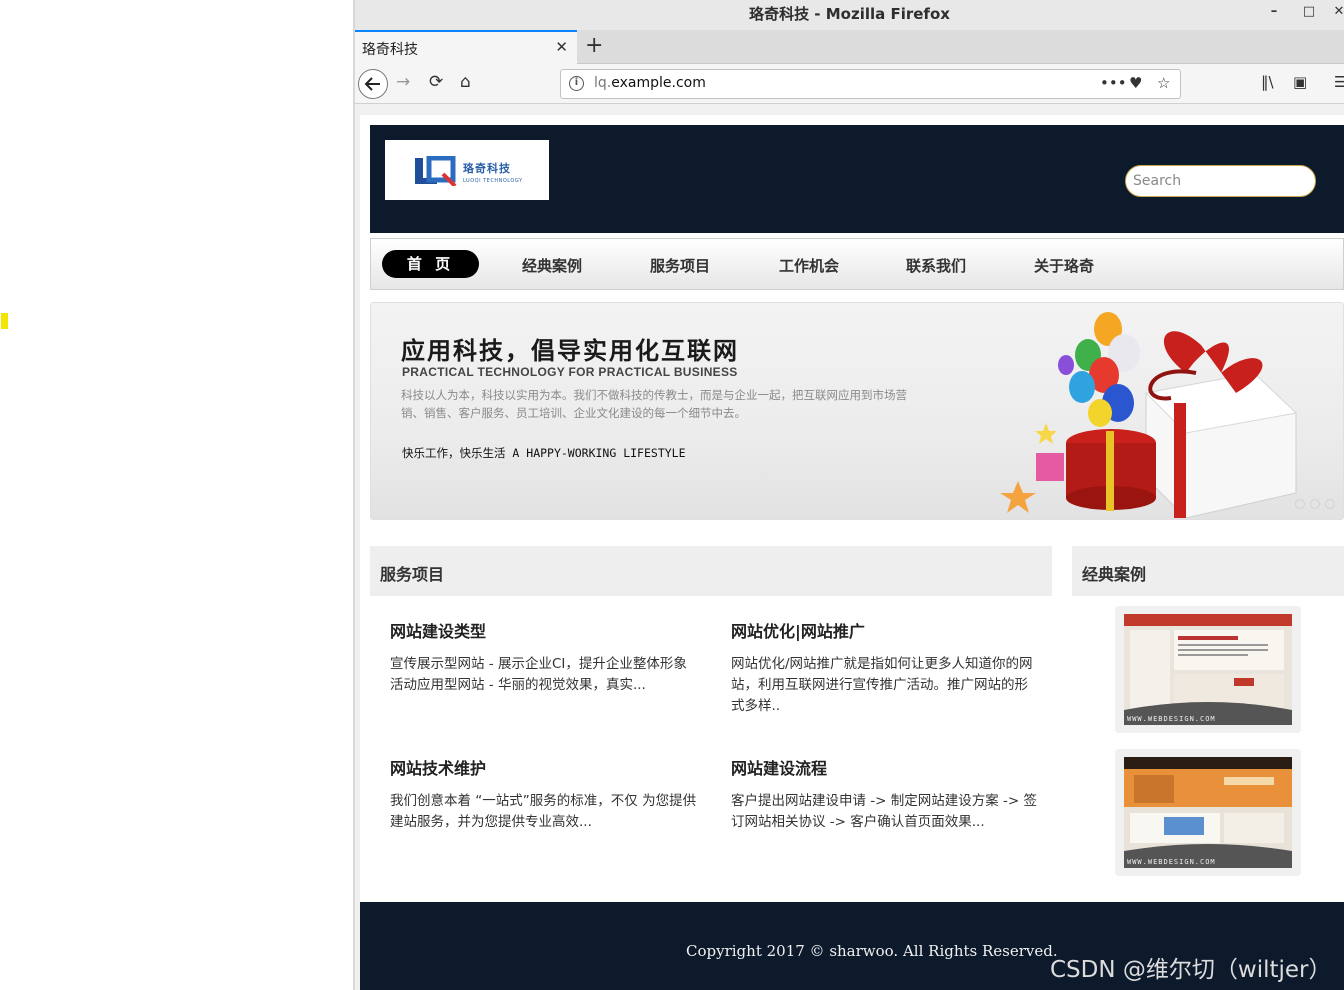  I want to click on url-text: lq.example.com, so click(650, 83).